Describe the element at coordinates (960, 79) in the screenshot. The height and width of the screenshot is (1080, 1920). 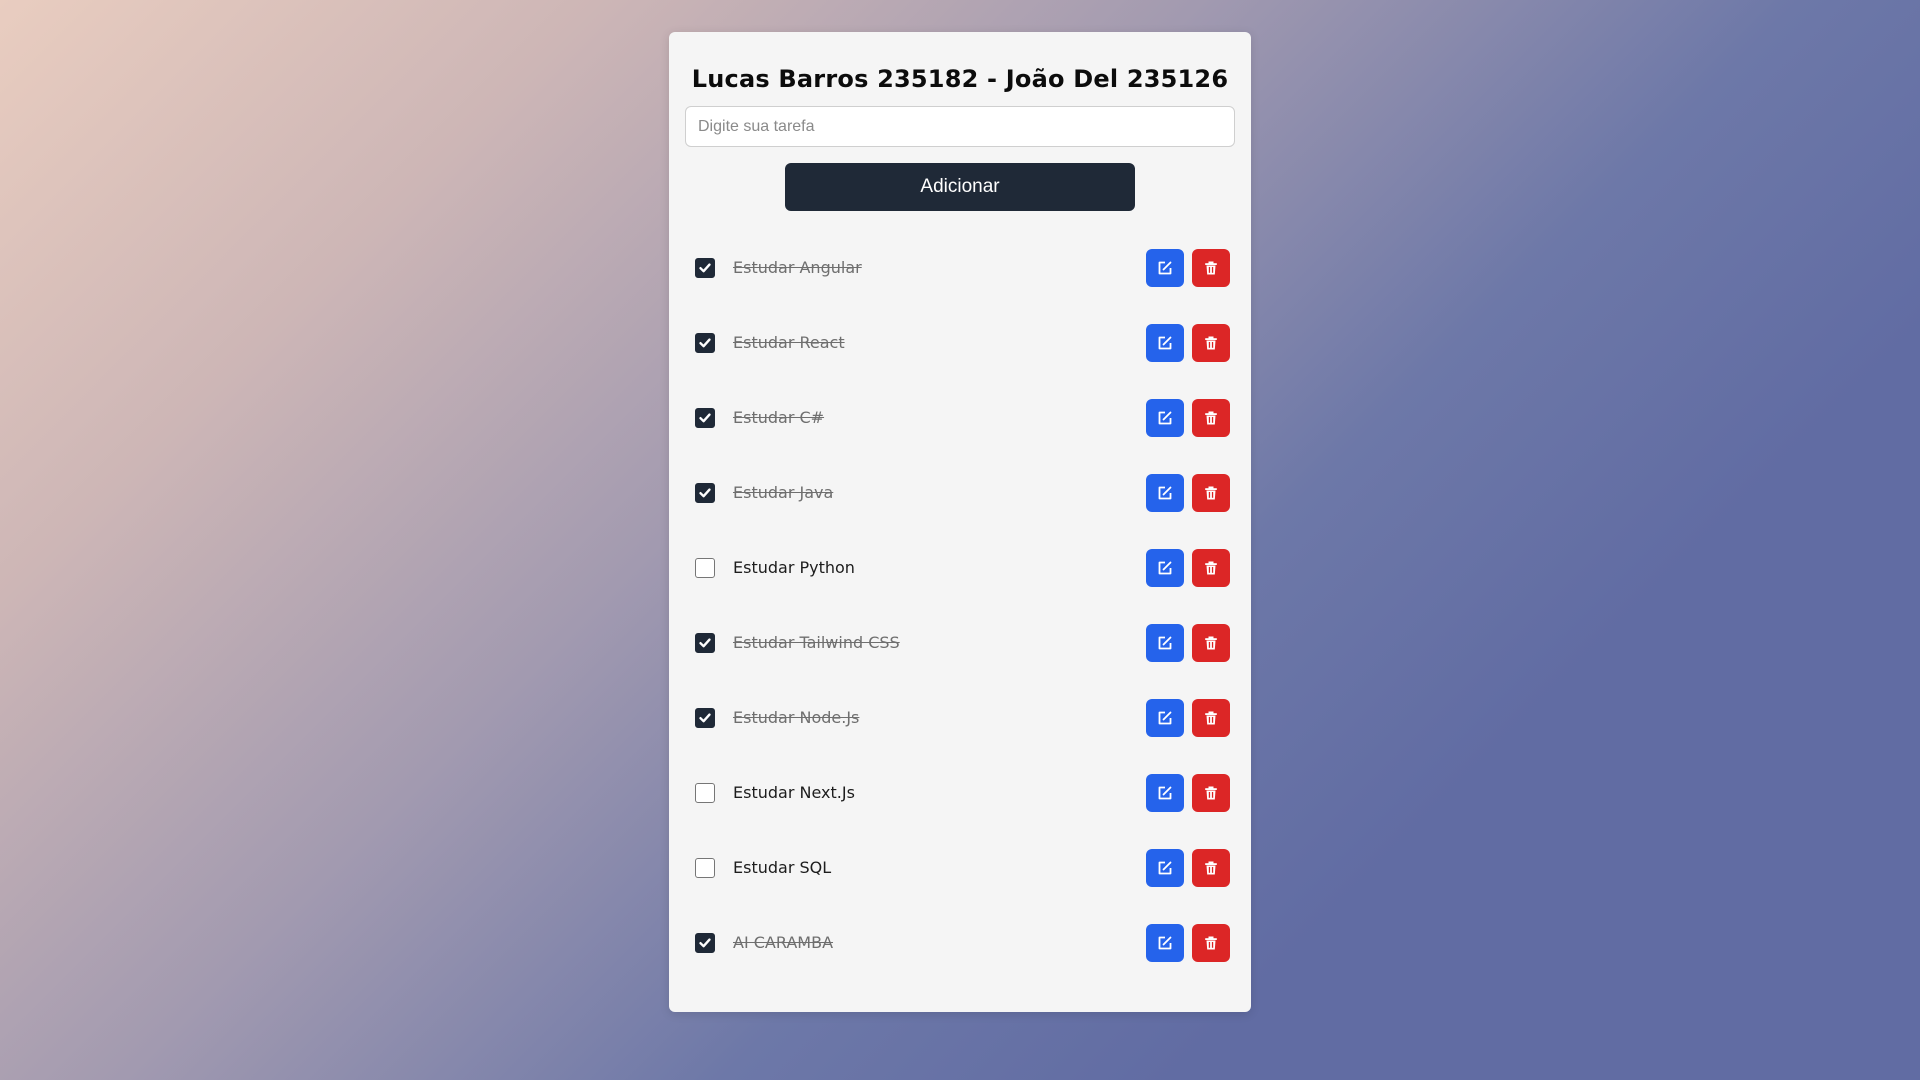
I see `page-title: Lucas Barros 235182 - João Del 235126` at that location.